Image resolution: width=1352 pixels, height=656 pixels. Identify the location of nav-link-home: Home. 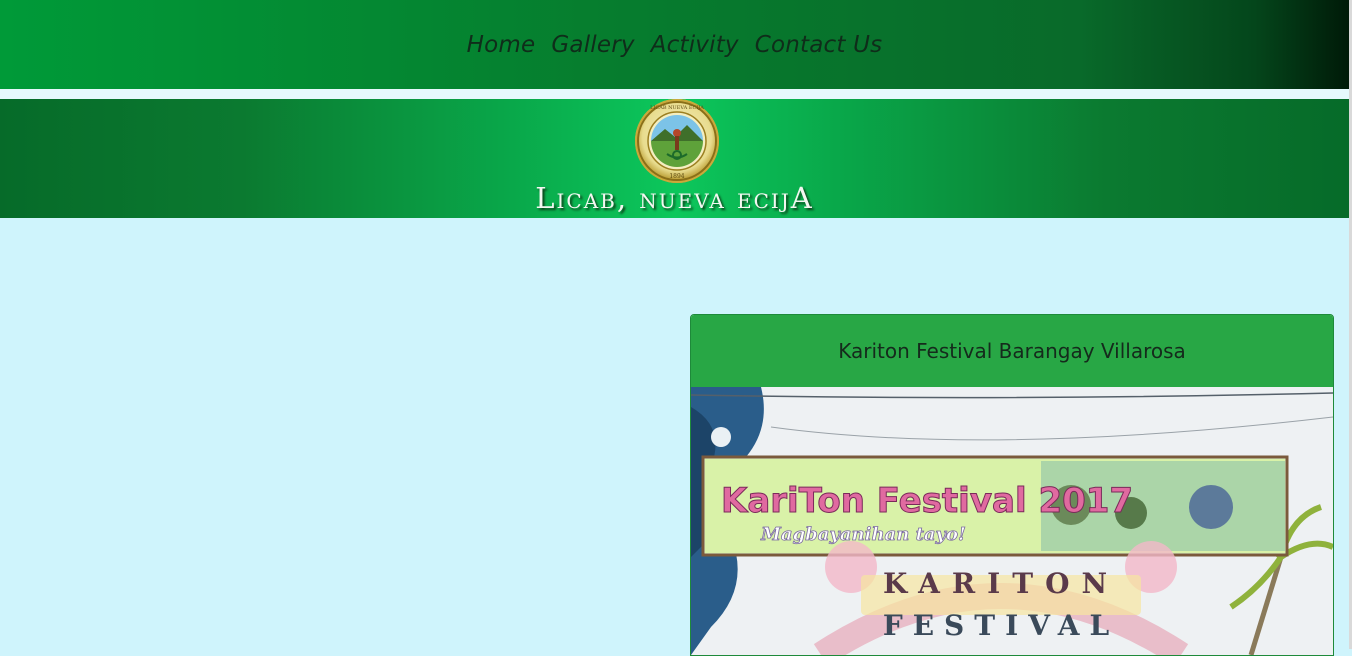
(501, 45).